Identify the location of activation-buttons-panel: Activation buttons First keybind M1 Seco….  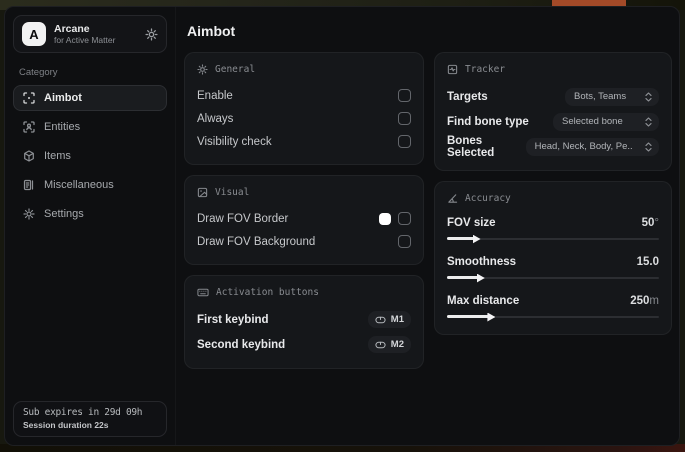
(304, 322).